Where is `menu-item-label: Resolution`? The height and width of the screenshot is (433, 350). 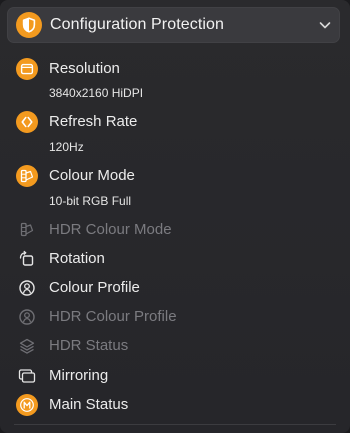 menu-item-label: Resolution is located at coordinates (84, 68).